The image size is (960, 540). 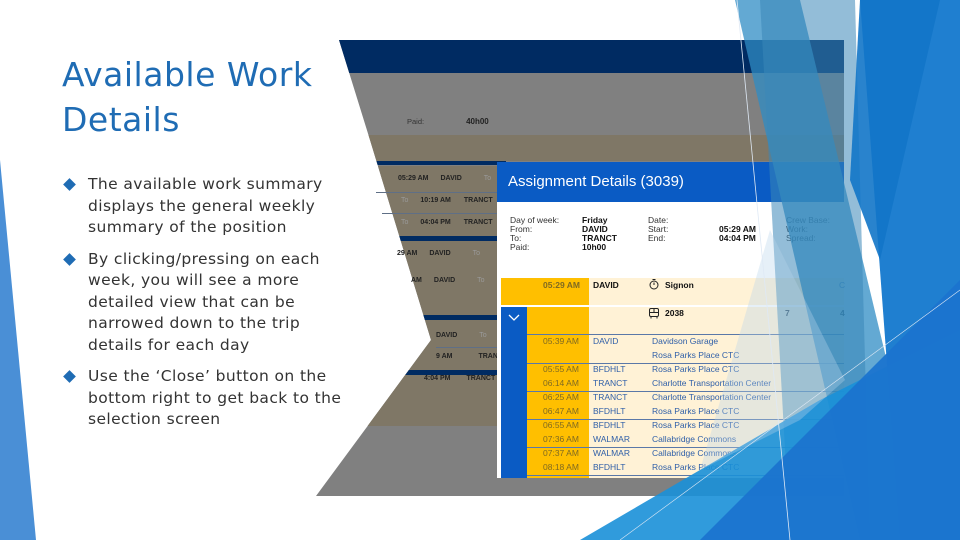 I want to click on stop-time: 06:14 AM, so click(x=561, y=383).